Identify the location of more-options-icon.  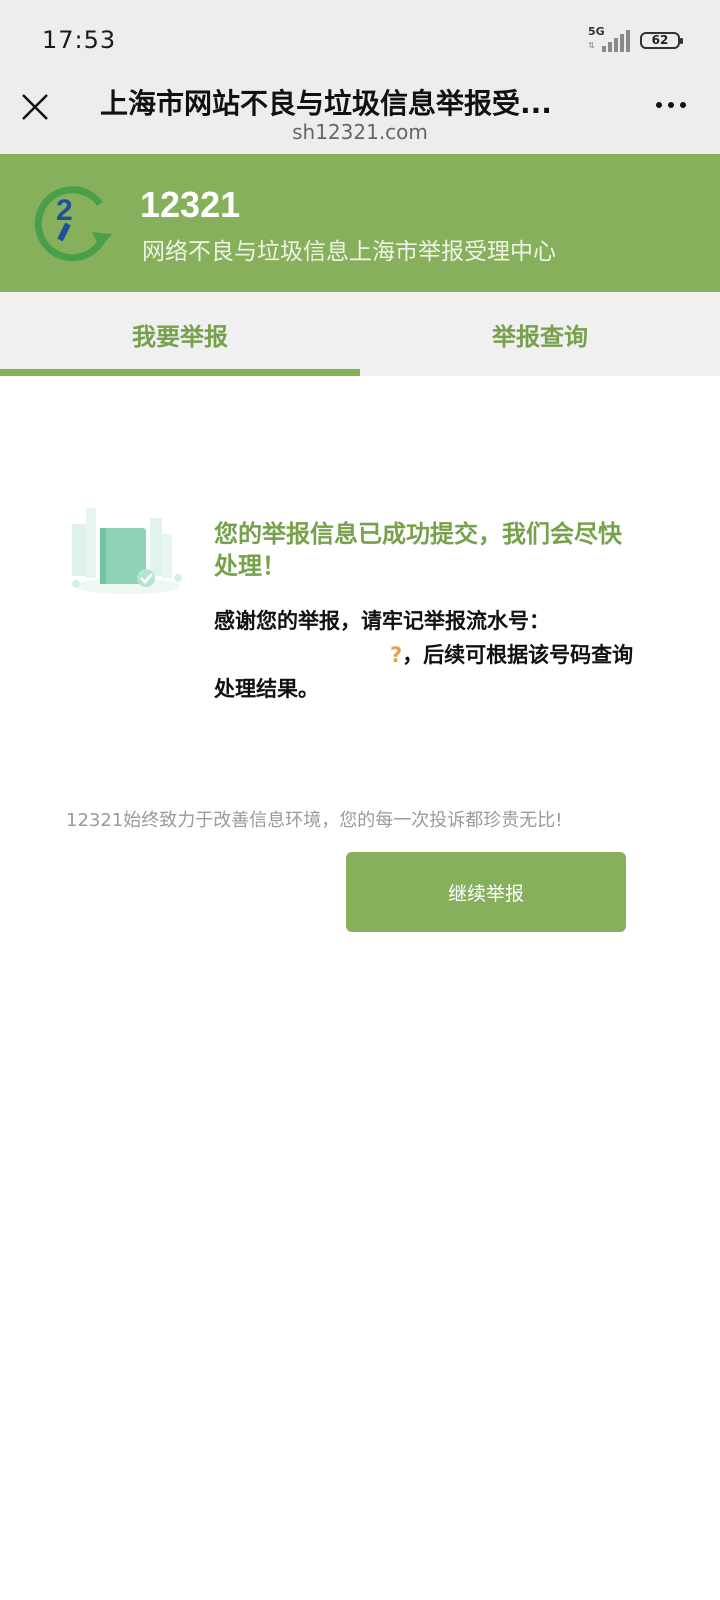
(671, 105).